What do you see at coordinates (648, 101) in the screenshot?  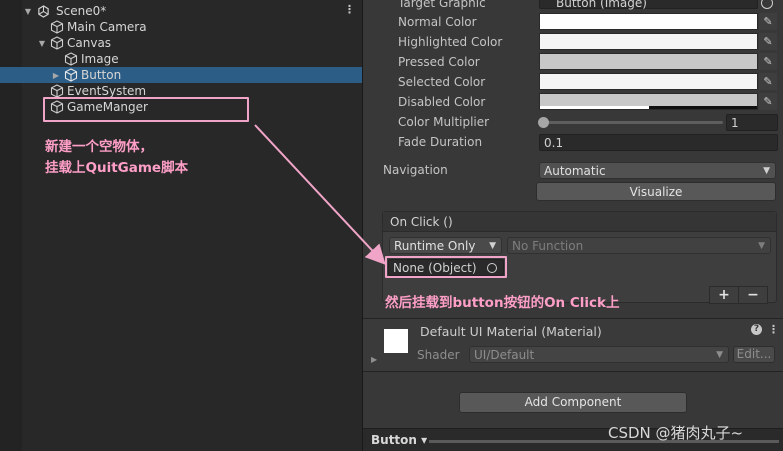 I see `disabled-color-field` at bounding box center [648, 101].